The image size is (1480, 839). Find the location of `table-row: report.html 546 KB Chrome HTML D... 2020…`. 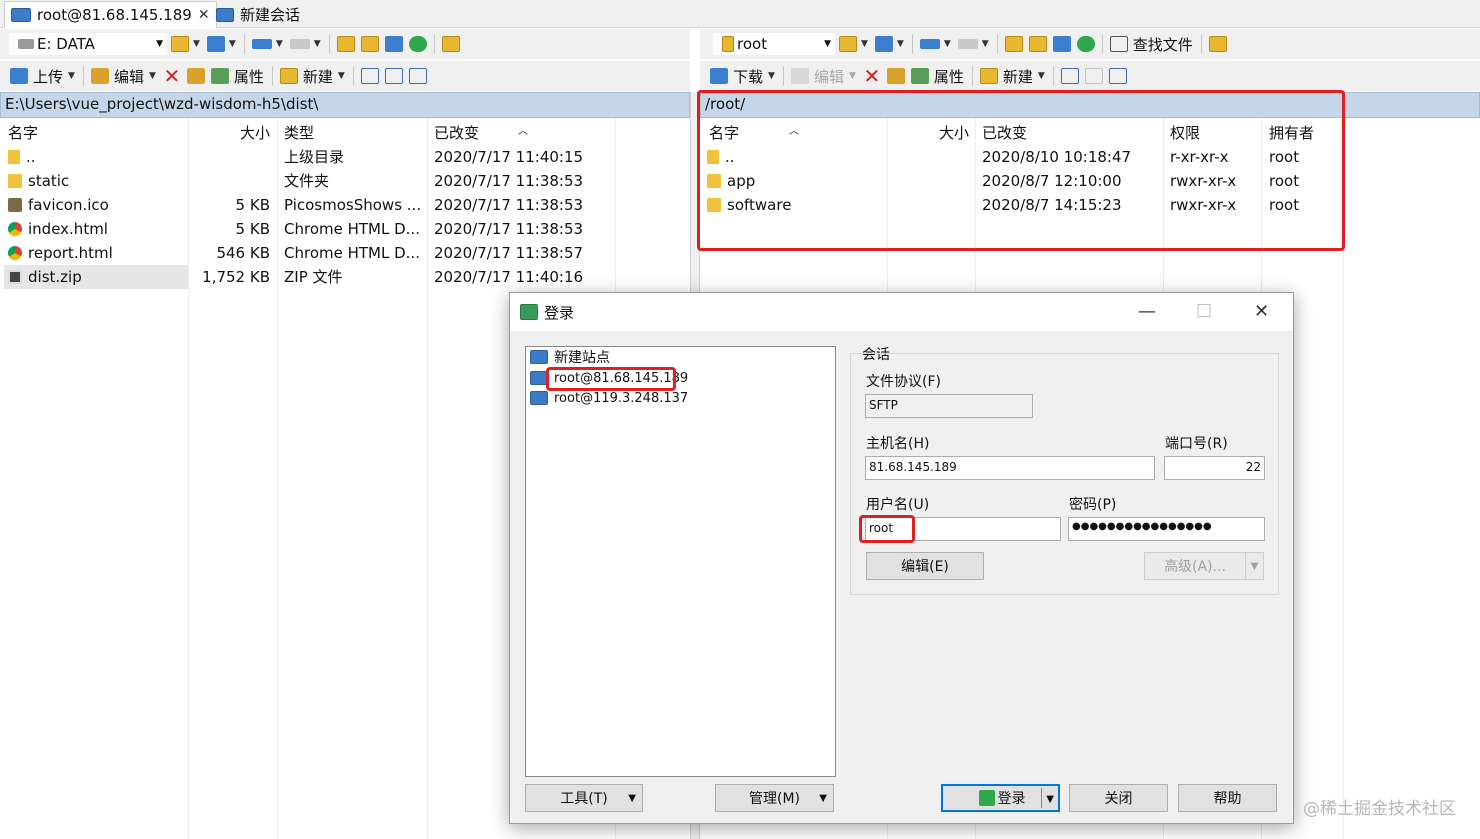

table-row: report.html 546 KB Chrome HTML D... 2020… is located at coordinates (345, 253).